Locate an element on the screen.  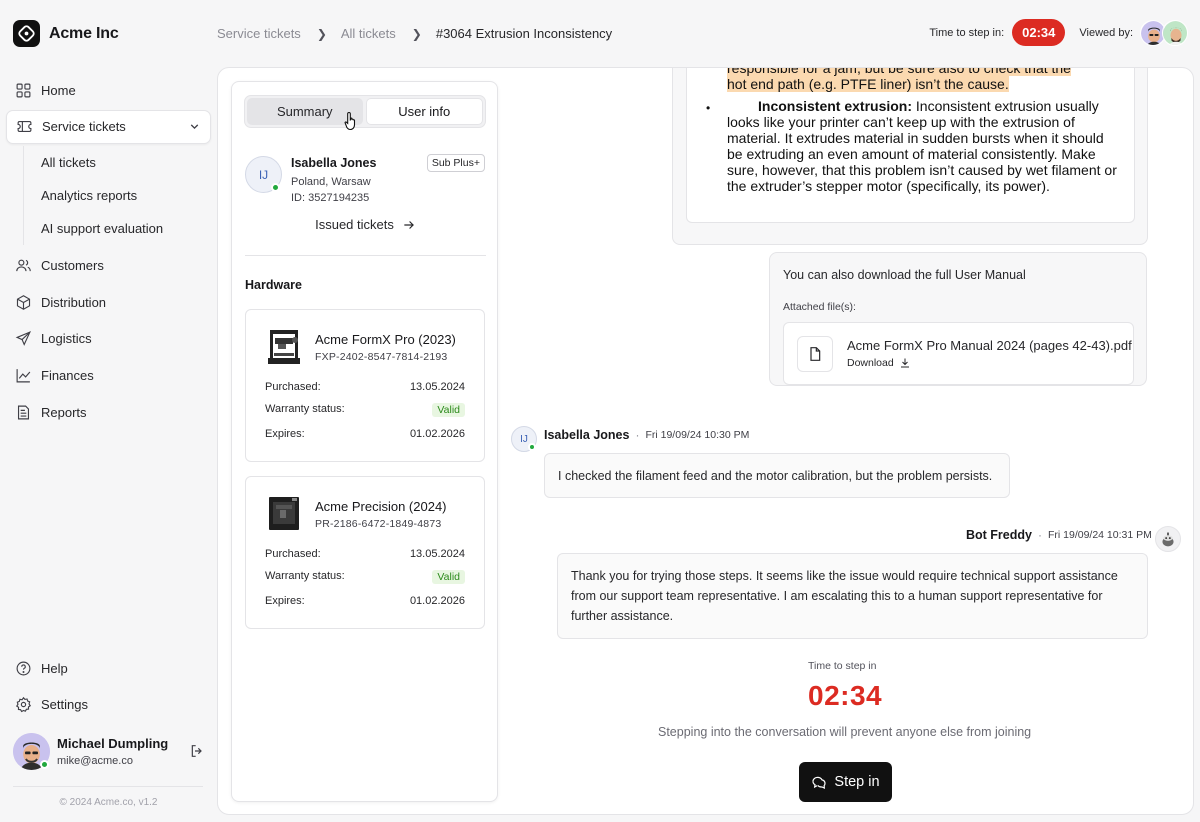
chart-line-icon is located at coordinates (23, 376).